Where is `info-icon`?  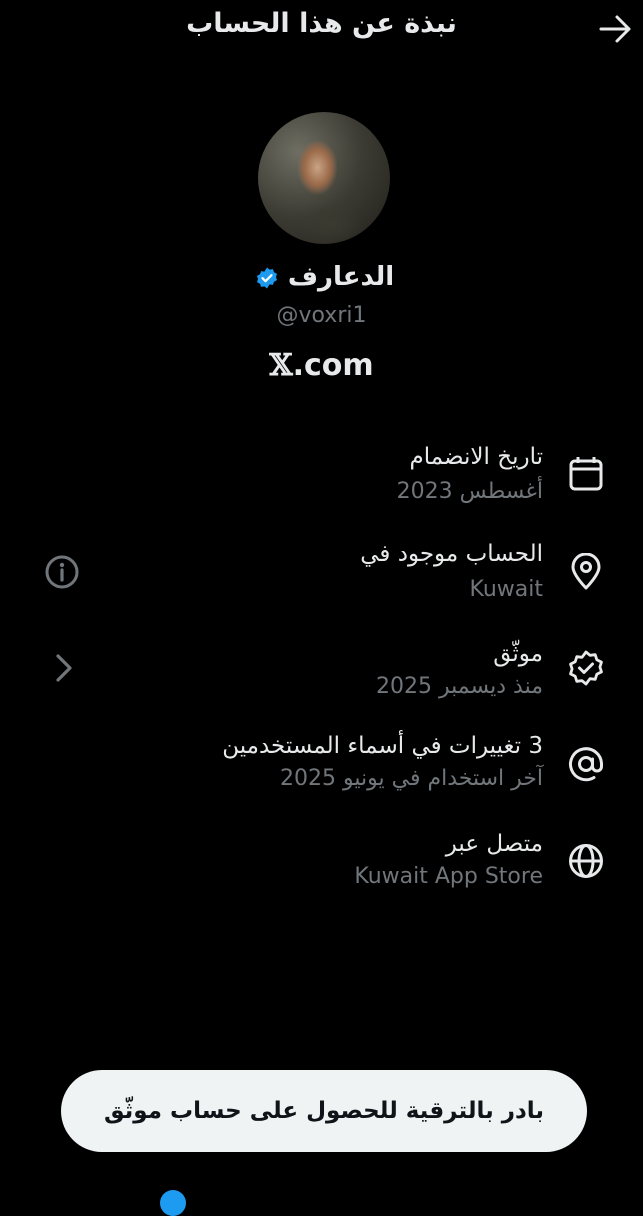
info-icon is located at coordinates (62, 572).